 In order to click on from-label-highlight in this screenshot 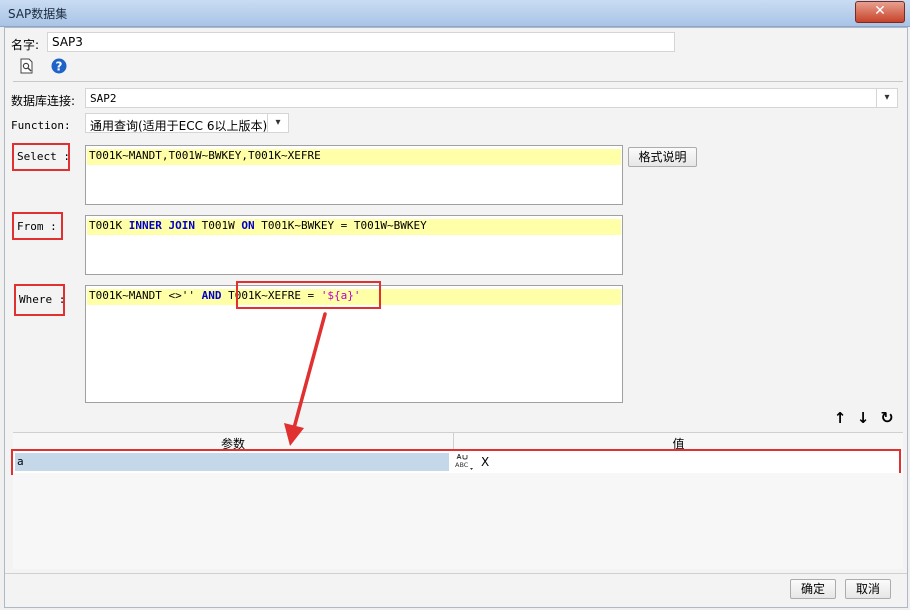, I will do `click(37, 226)`.